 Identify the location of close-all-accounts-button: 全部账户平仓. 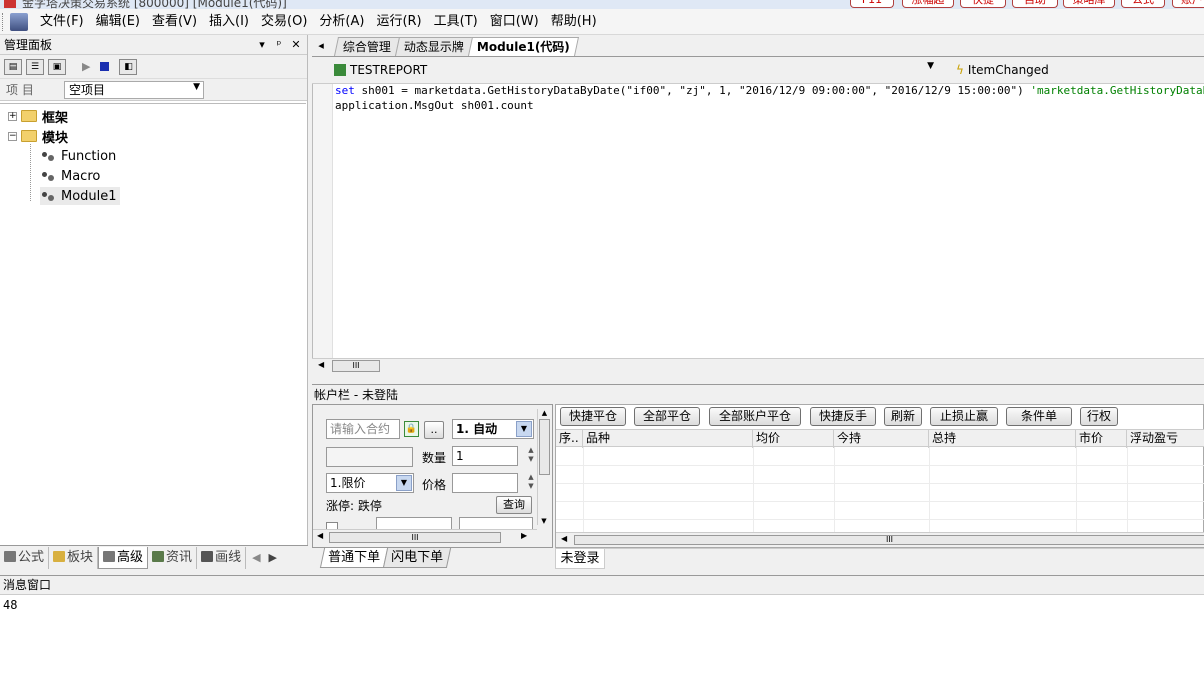
(755, 416).